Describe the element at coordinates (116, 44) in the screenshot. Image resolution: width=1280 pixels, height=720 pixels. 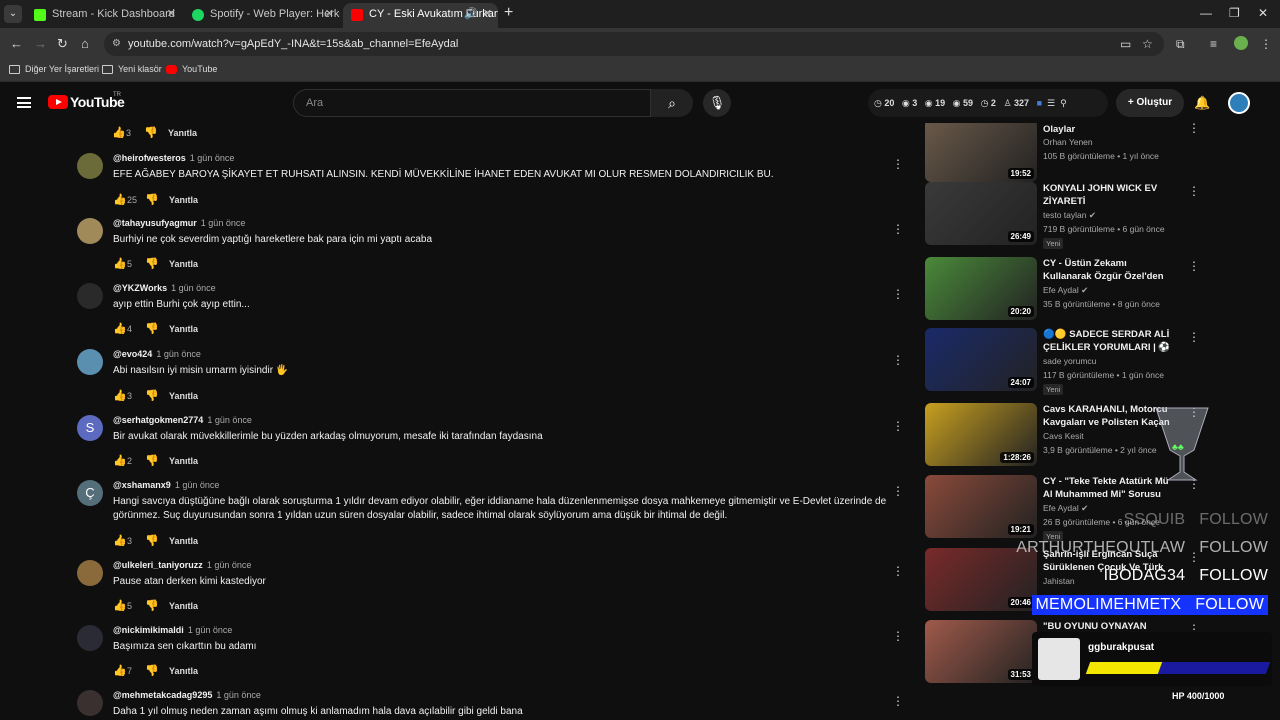
I see `site-info-icon: ⚙` at that location.